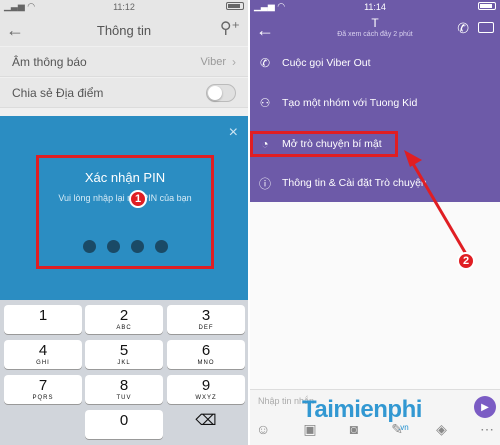 This screenshot has height=445, width=500. I want to click on key-letters: WXYZ, so click(206, 398).